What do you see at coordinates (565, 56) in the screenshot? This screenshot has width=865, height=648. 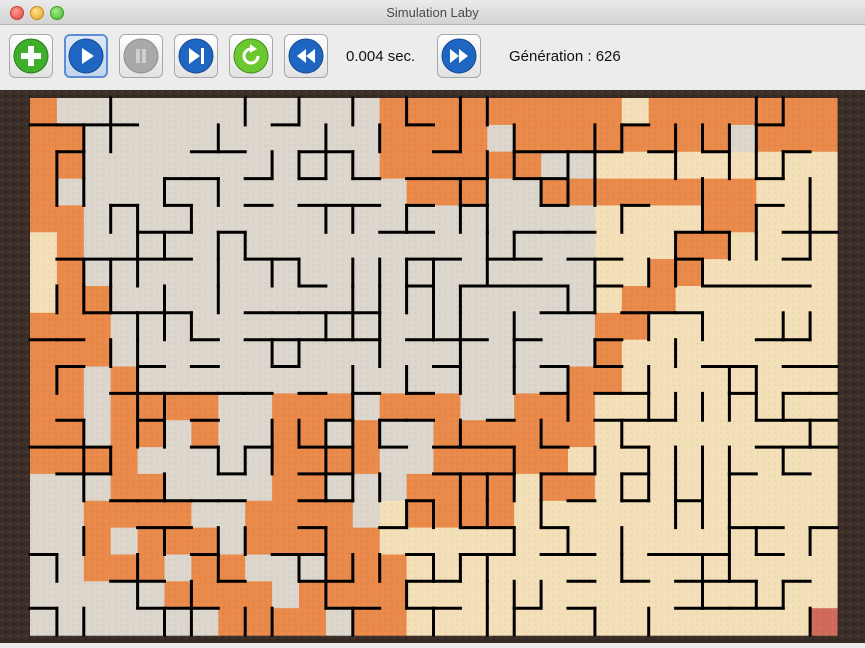 I see `generation-label: Génération : 626` at bounding box center [565, 56].